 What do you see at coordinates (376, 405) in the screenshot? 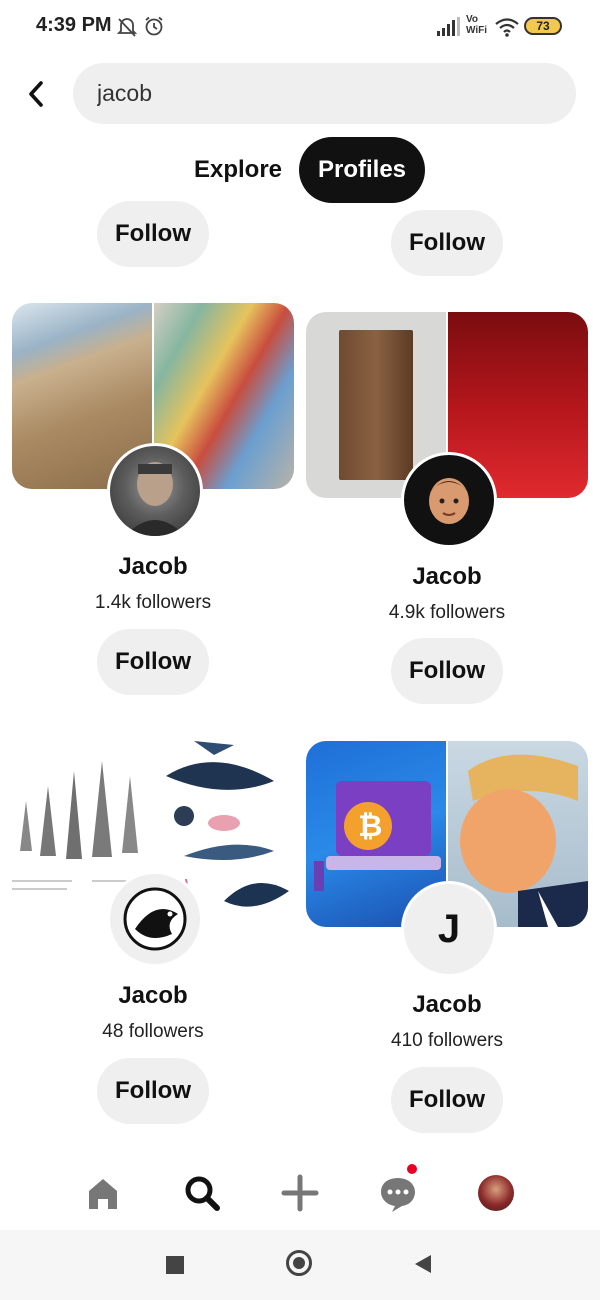
I see `cabinet-shape` at bounding box center [376, 405].